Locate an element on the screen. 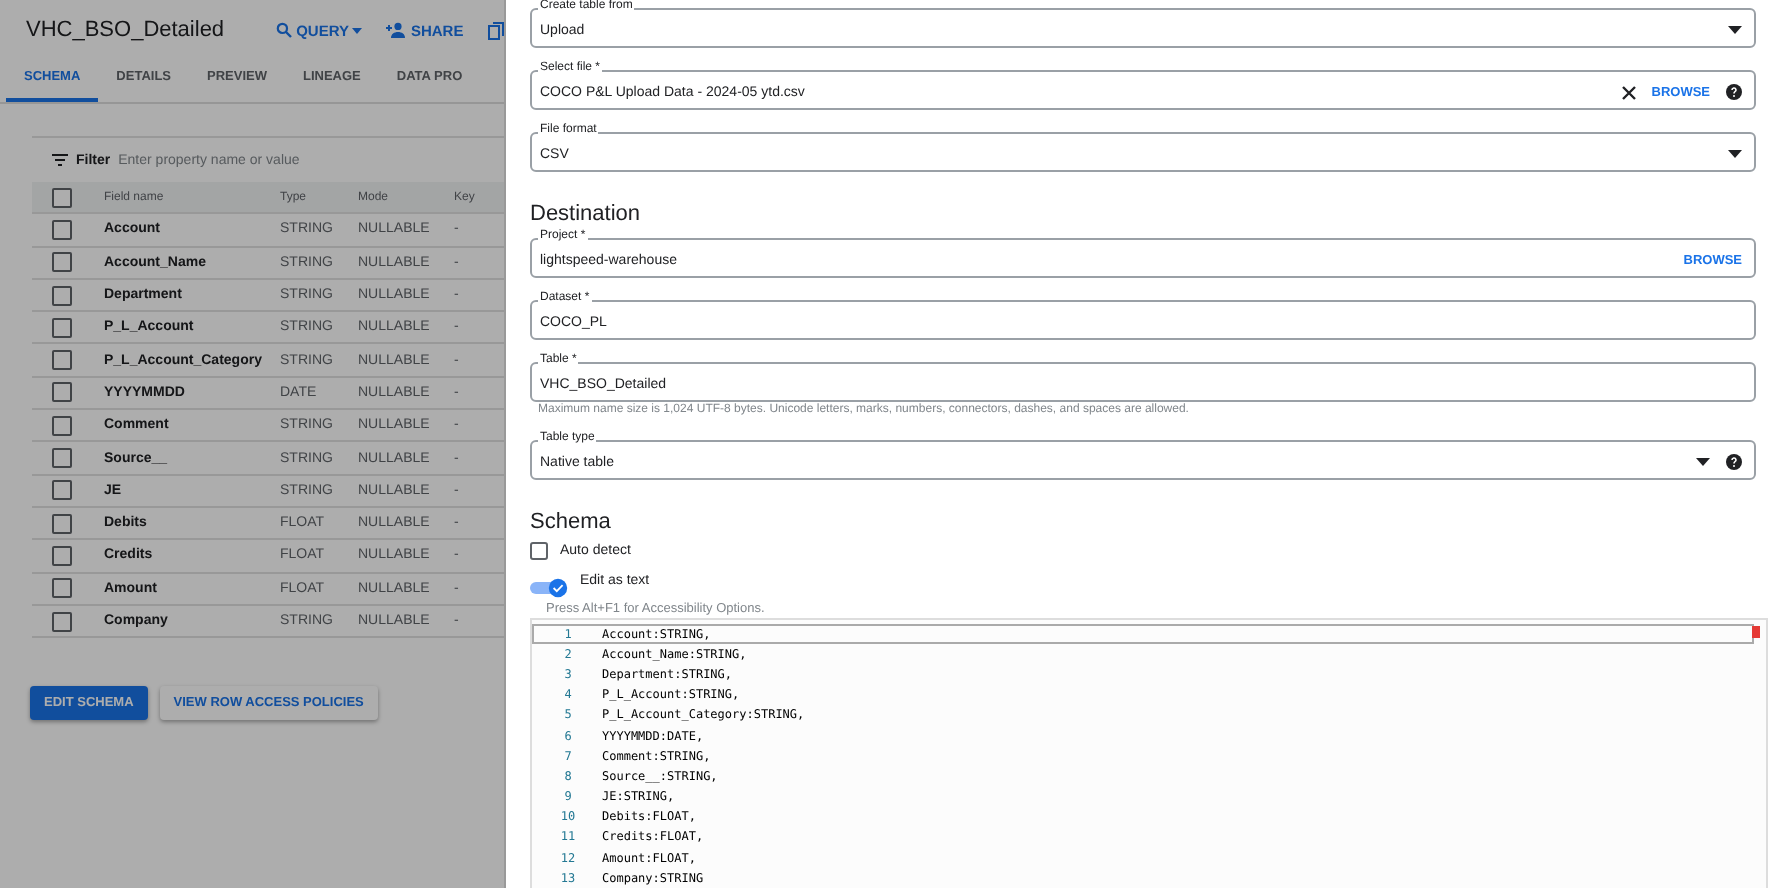  caret-icon is located at coordinates (357, 30).